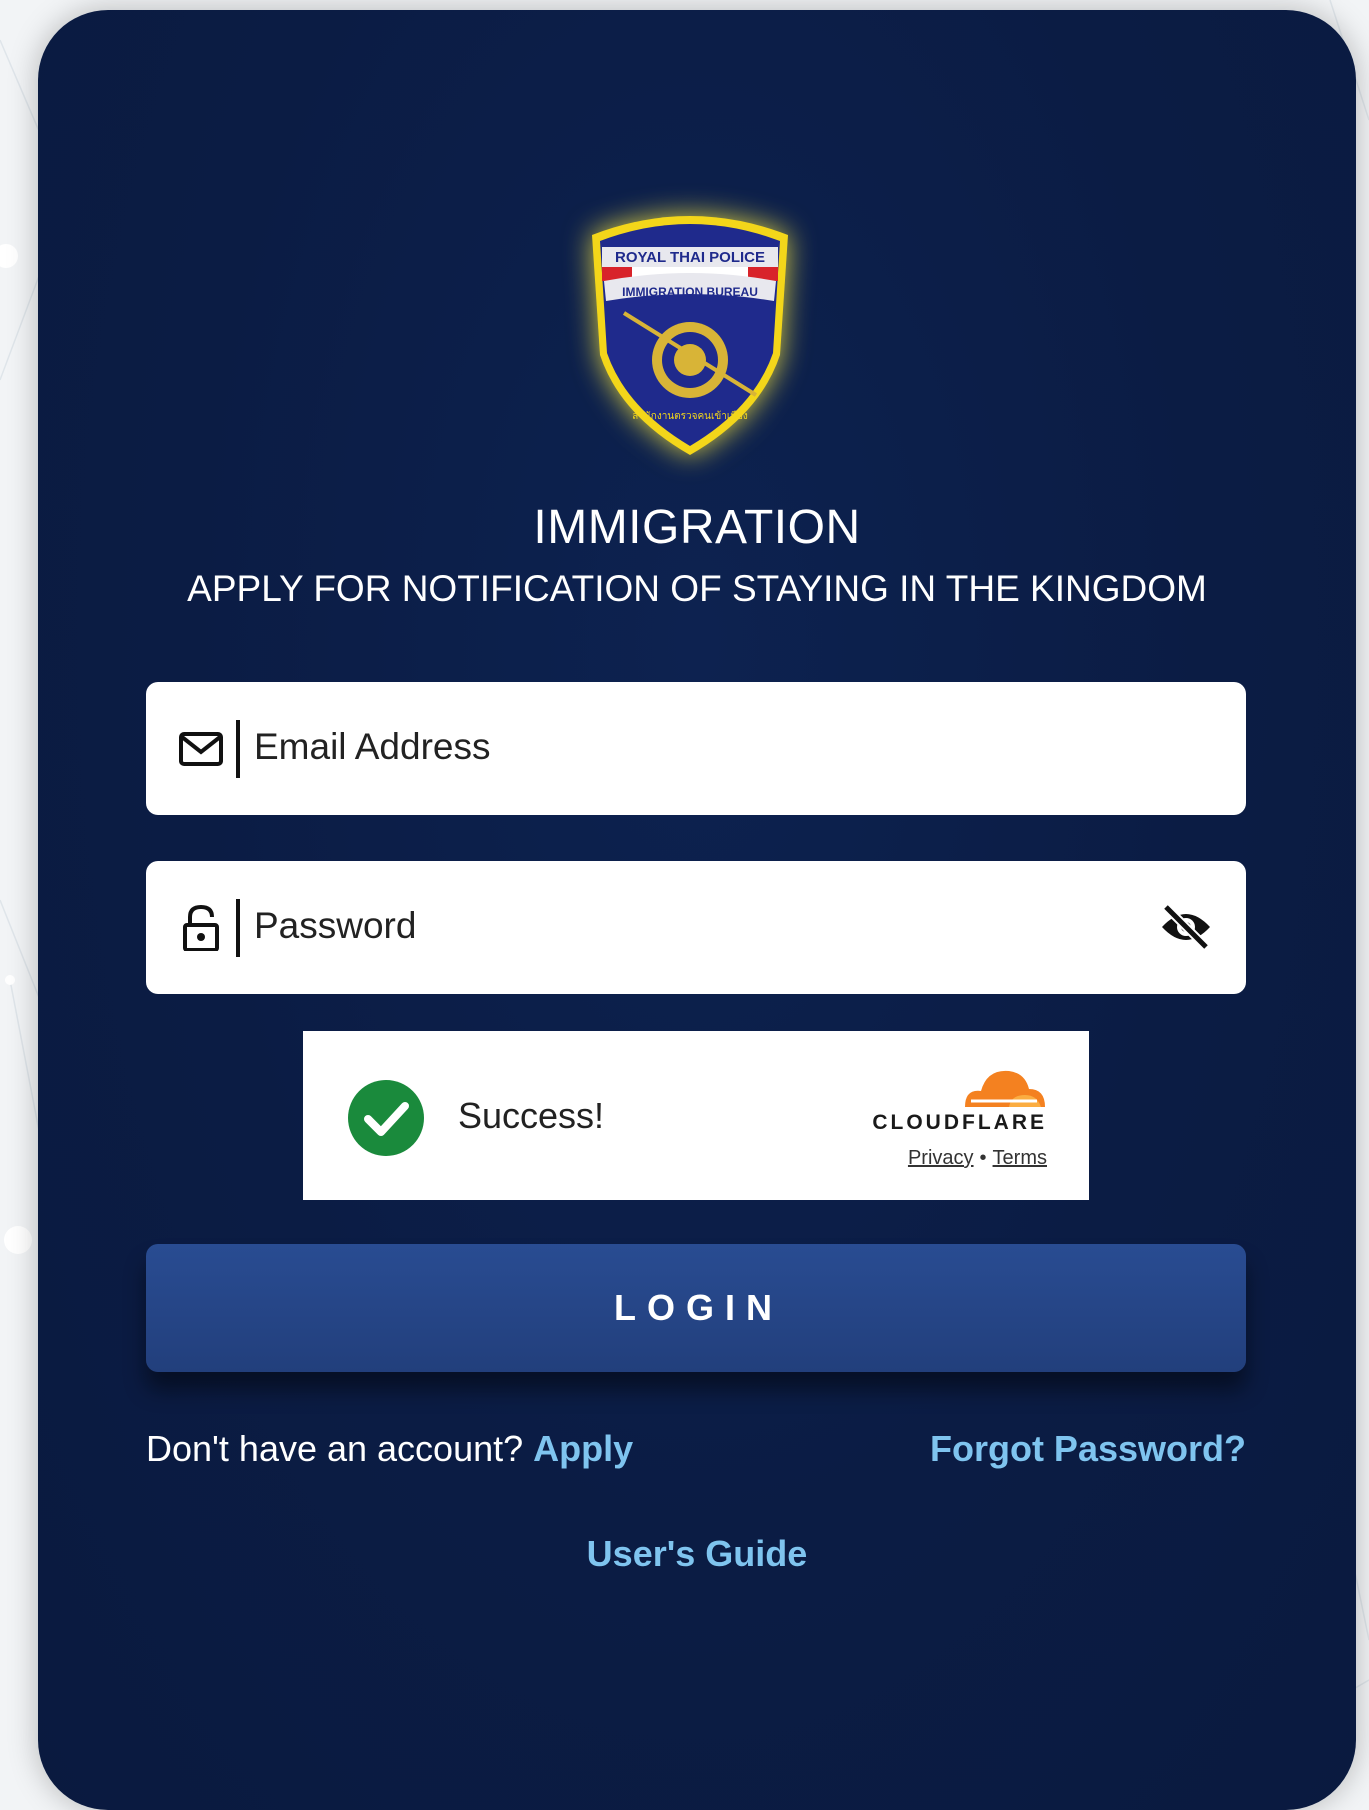 Image resolution: width=1369 pixels, height=1810 pixels. I want to click on users-guide-container: User's Guide, so click(697, 1554).